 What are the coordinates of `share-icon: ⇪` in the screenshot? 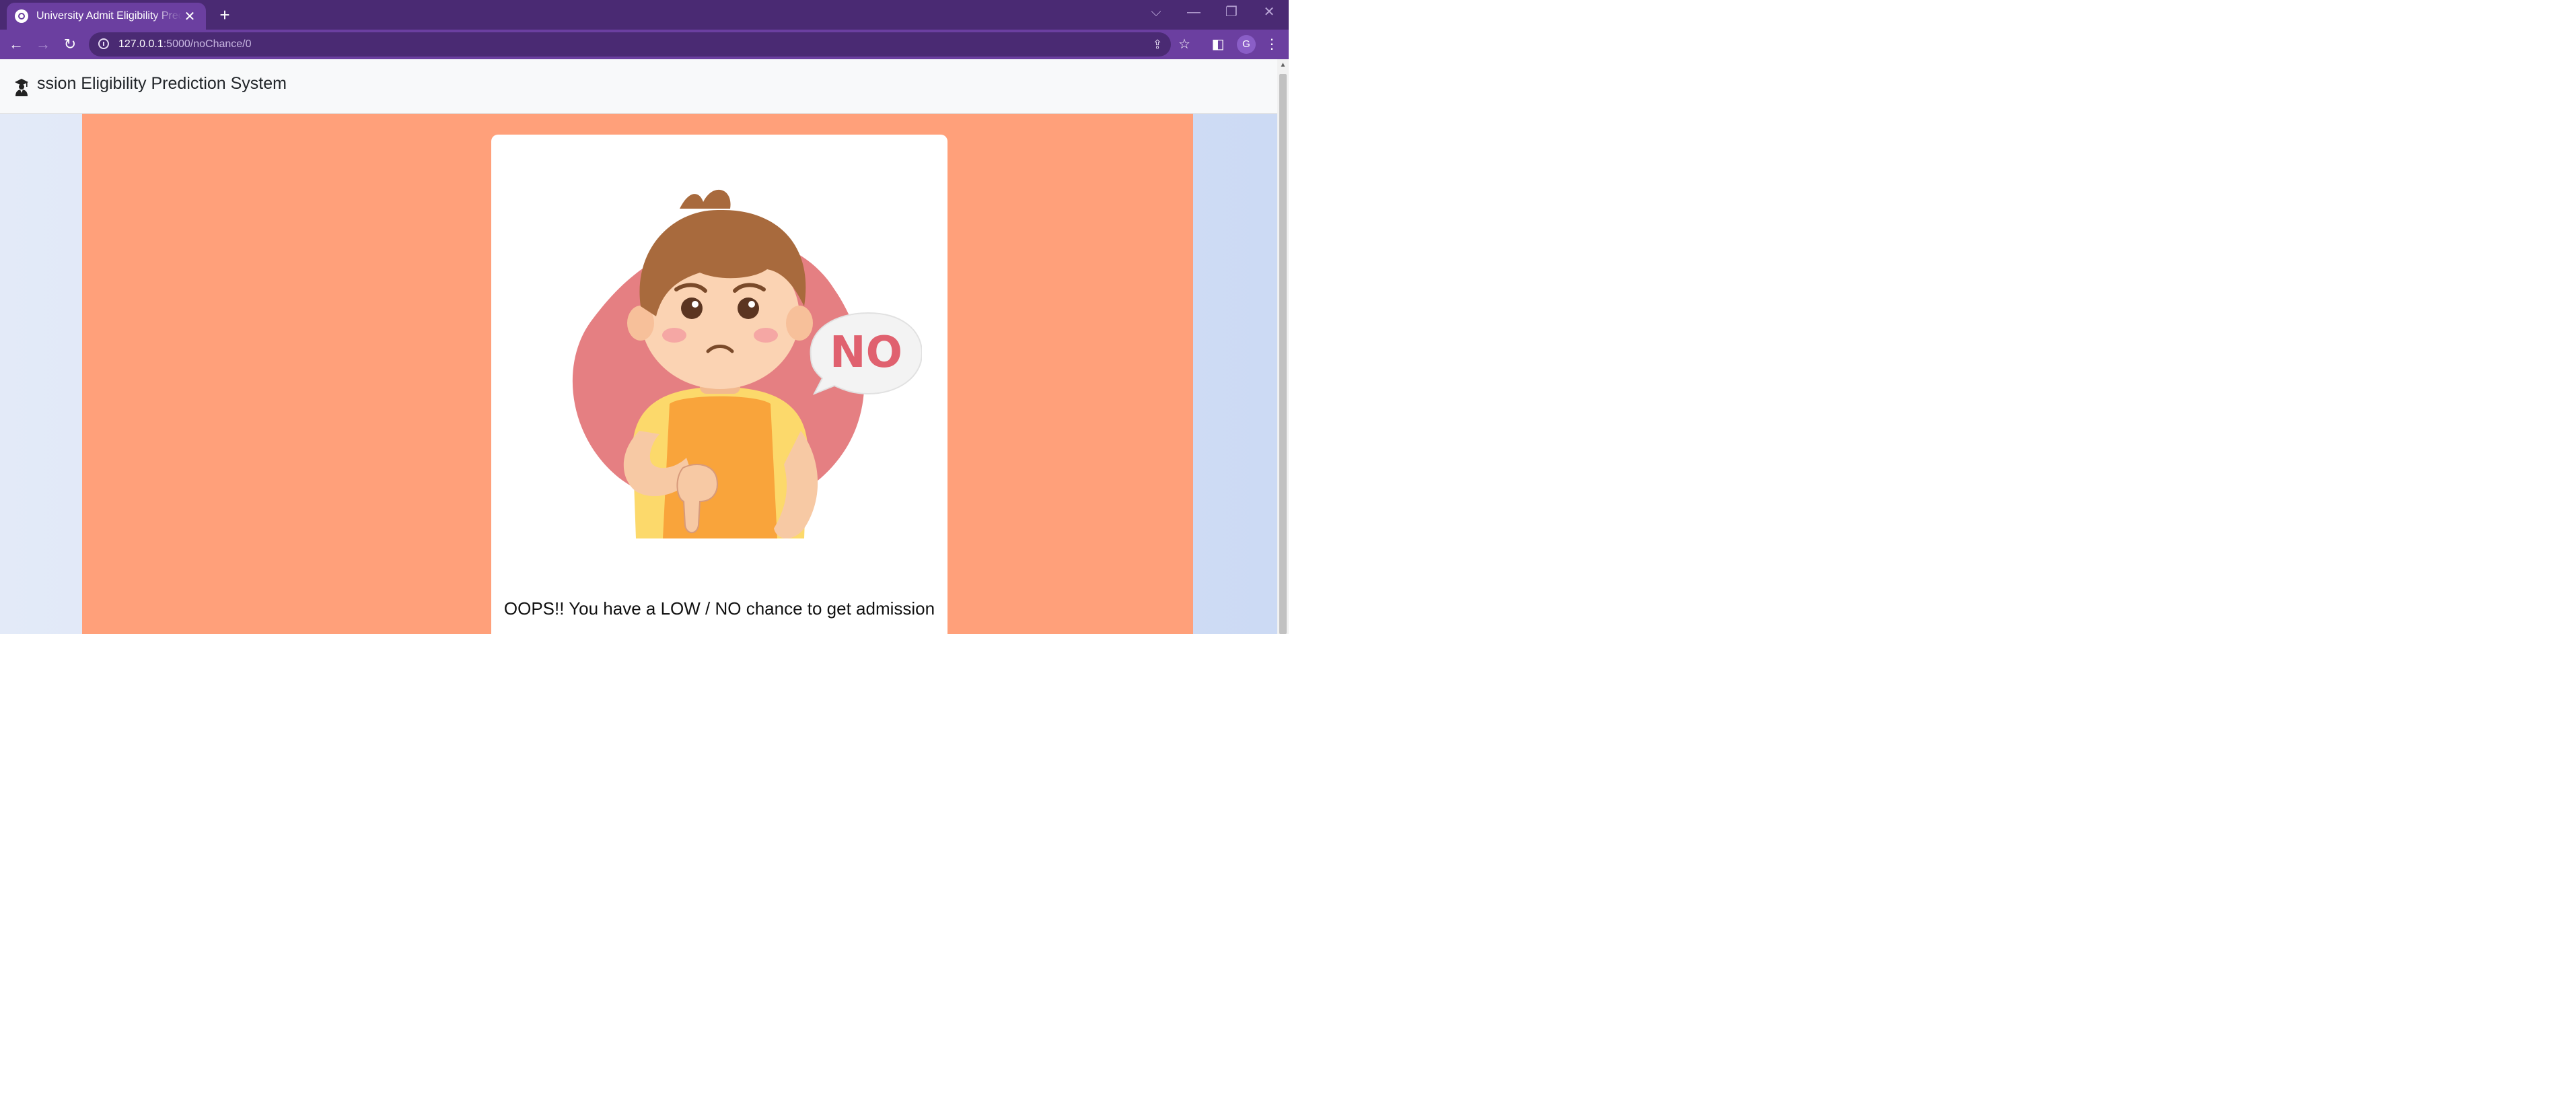 It's located at (1157, 45).